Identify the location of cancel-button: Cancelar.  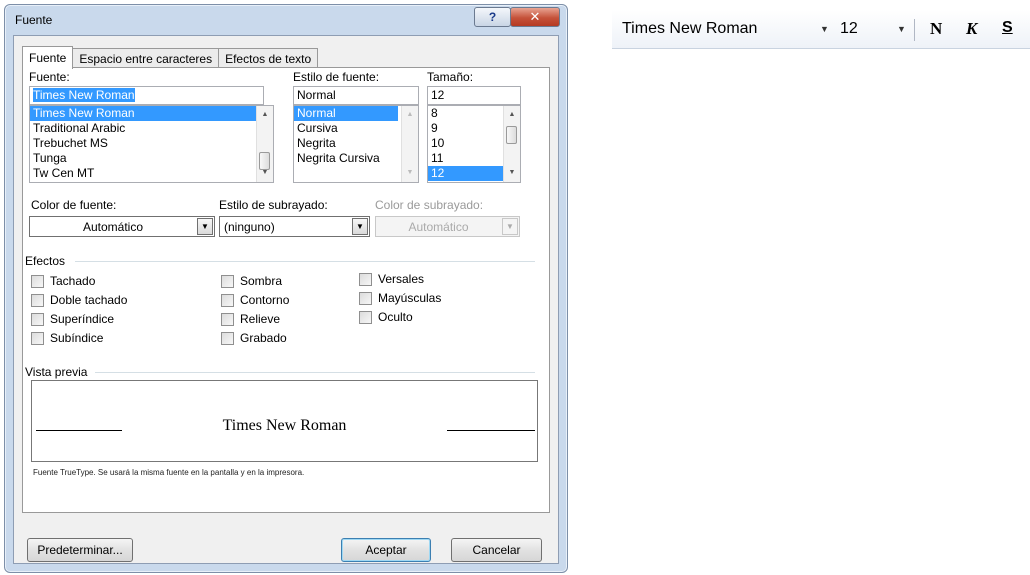
(496, 550).